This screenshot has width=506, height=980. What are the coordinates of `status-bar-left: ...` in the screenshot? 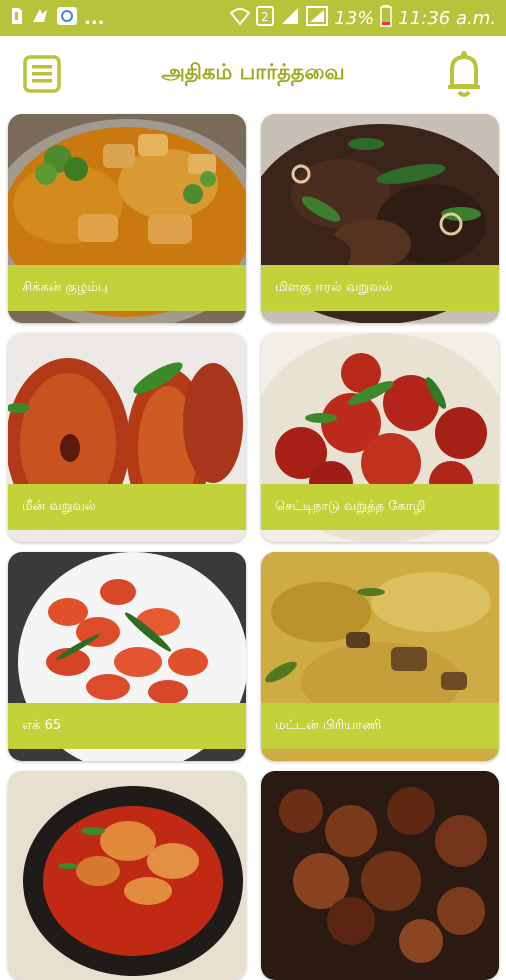 It's located at (57, 18).